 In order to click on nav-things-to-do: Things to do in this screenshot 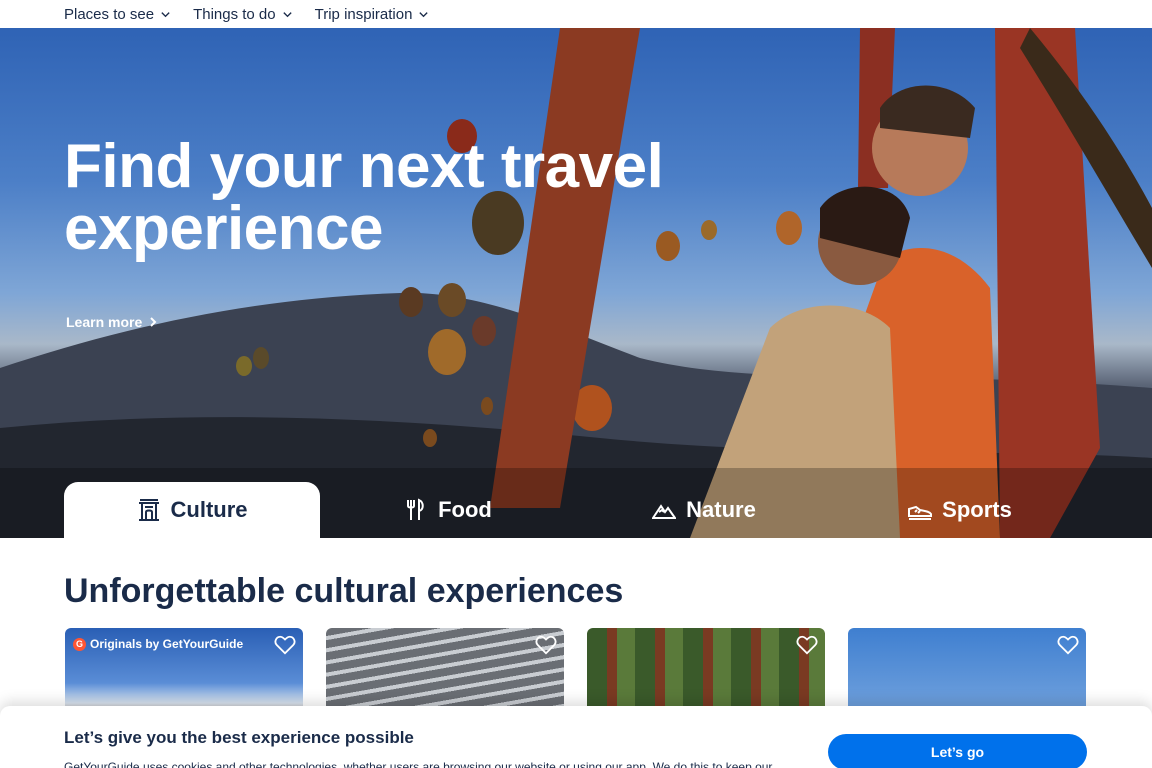, I will do `click(243, 14)`.